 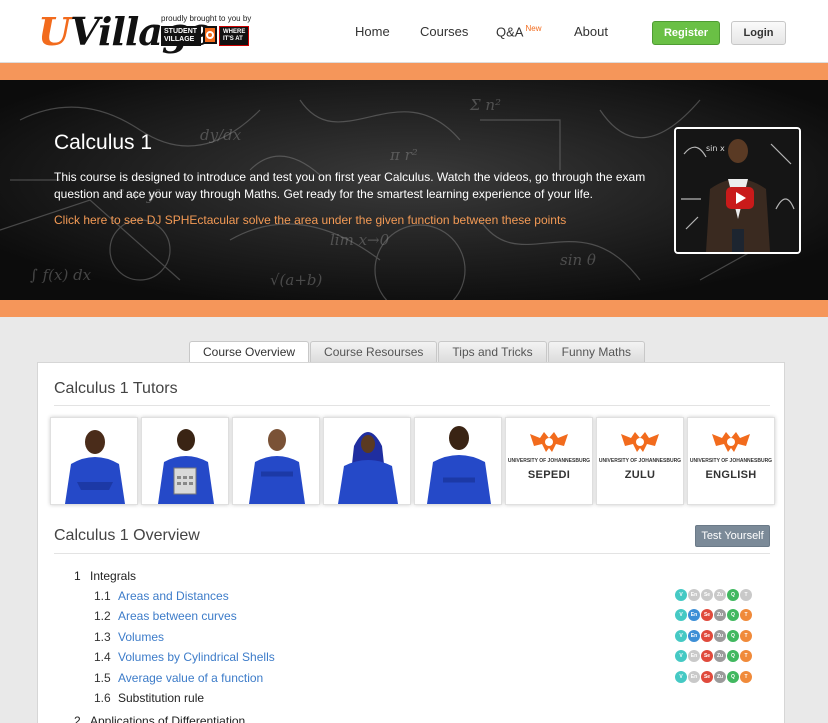 I want to click on lesson-item: 1.3 Volumes, so click(x=129, y=637).